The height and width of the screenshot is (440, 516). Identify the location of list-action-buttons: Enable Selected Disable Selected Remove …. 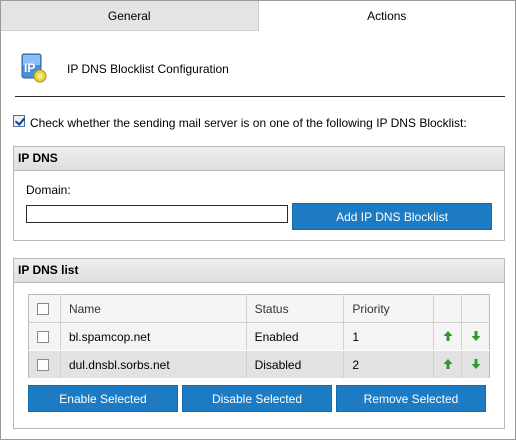
(259, 398).